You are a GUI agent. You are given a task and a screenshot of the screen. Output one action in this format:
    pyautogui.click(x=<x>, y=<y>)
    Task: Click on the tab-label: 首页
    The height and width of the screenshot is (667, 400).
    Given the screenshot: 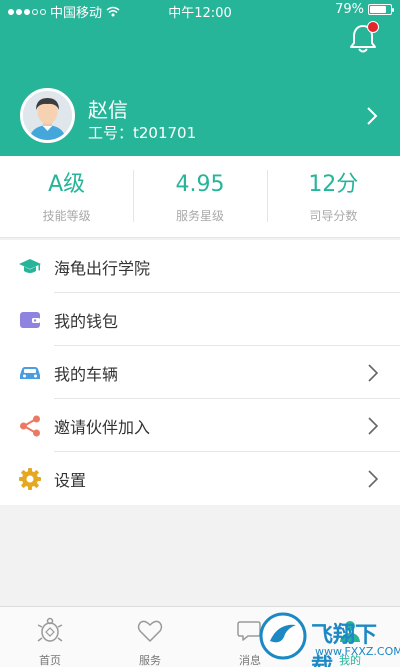 What is the action you would take?
    pyautogui.click(x=50, y=660)
    